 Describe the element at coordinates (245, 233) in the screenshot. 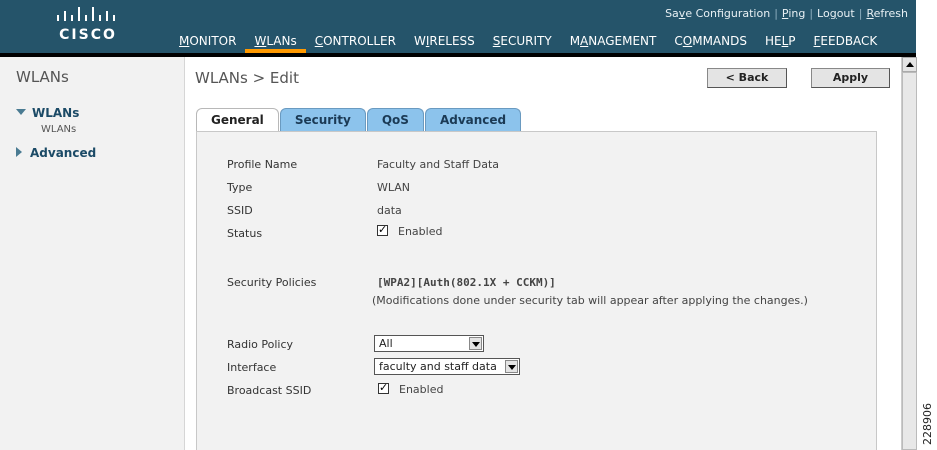

I see `status-label: Status` at that location.